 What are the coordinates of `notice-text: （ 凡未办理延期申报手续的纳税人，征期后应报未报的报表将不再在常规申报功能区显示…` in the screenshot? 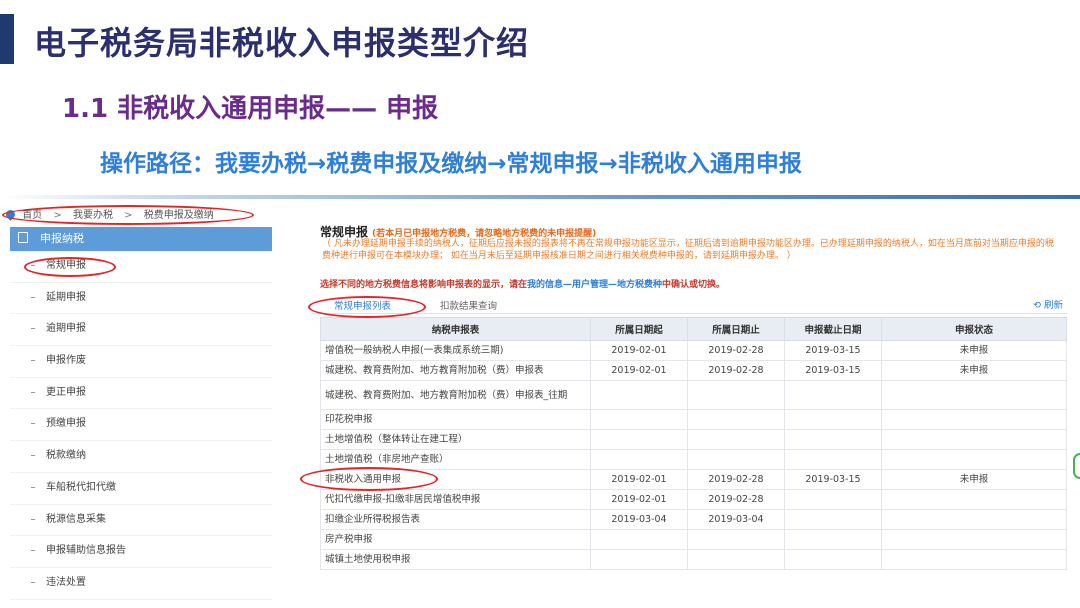 It's located at (688, 250).